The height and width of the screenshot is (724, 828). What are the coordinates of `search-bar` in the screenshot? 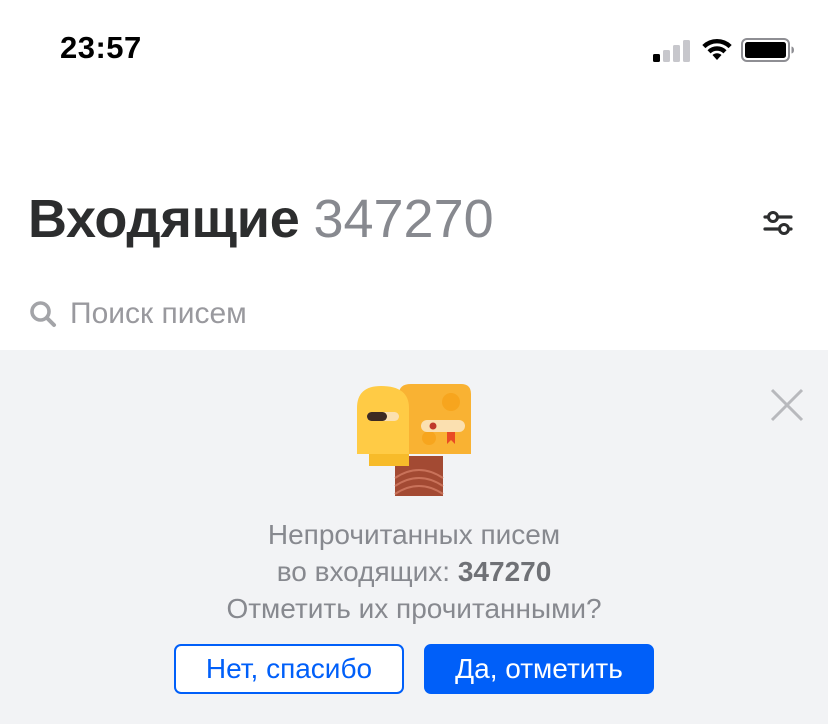 It's located at (299, 314).